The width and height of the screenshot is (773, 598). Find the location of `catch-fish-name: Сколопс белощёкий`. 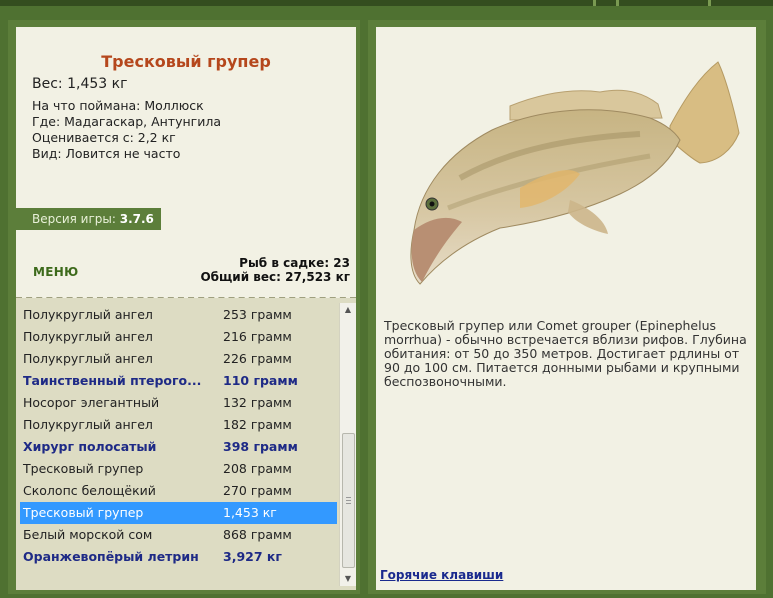

catch-fish-name: Сколопс белощёкий is located at coordinates (89, 490).